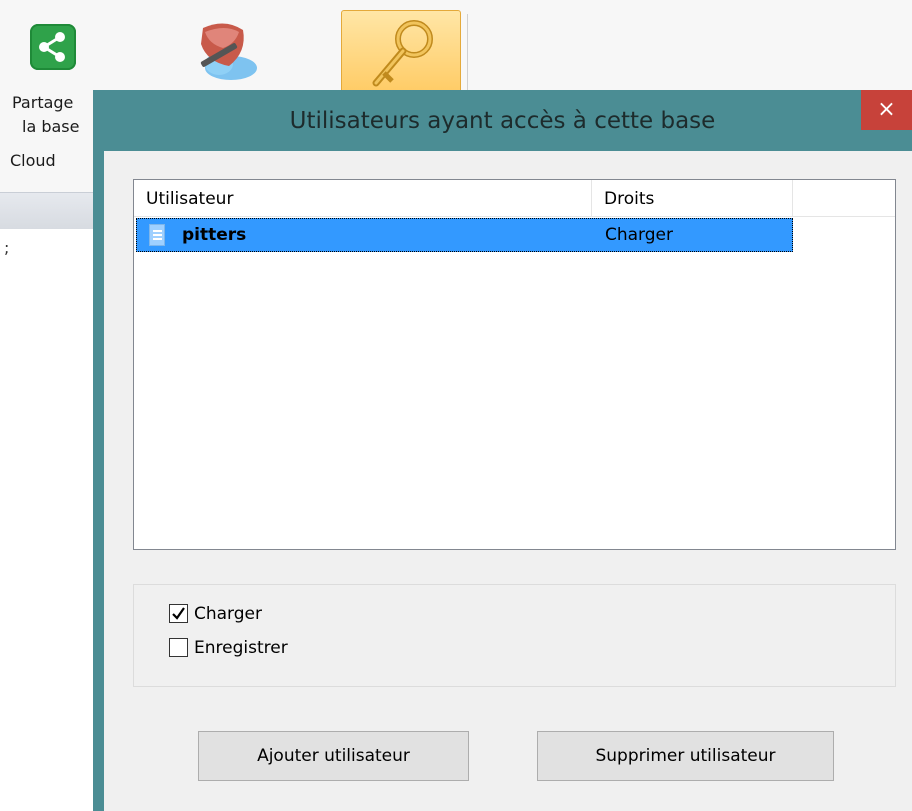  What do you see at coordinates (363, 198) in the screenshot?
I see `column-header-user: Utilisateur` at bounding box center [363, 198].